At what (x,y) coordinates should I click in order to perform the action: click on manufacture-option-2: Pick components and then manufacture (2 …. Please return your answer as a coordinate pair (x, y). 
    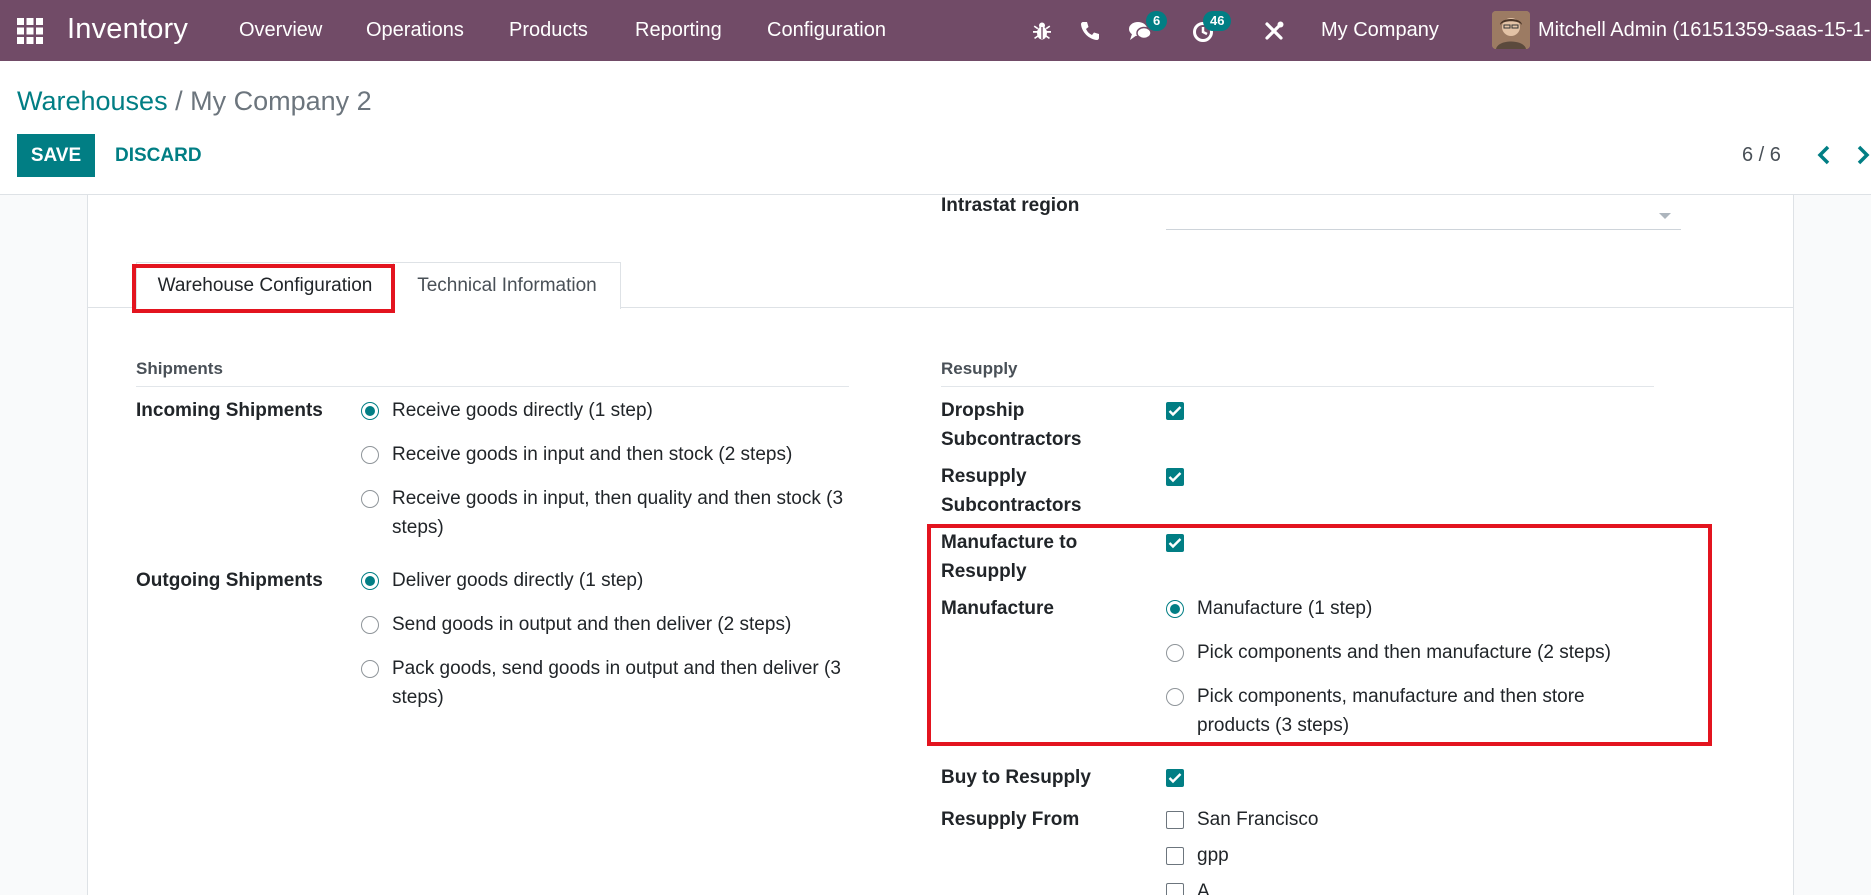
    Looking at the image, I should click on (1416, 652).